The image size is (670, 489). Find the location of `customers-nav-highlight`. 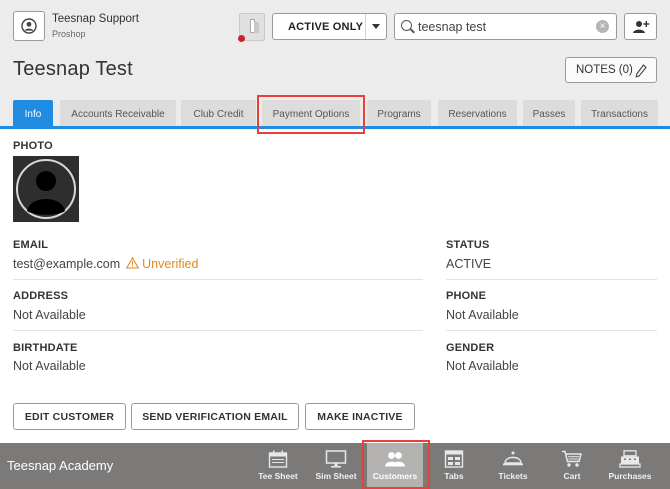

customers-nav-highlight is located at coordinates (396, 464).